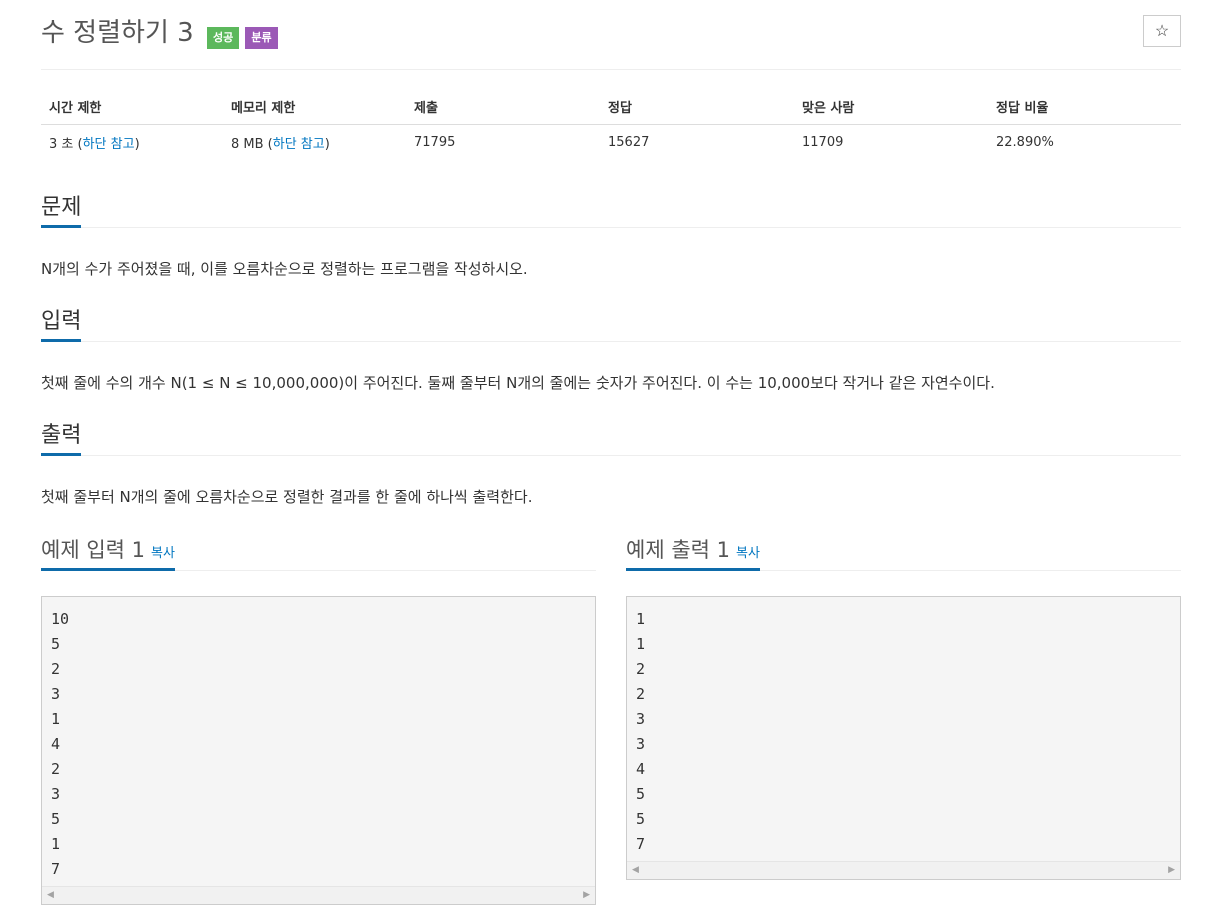 This screenshot has width=1216, height=924. I want to click on badges: 성공 분류, so click(243, 38).